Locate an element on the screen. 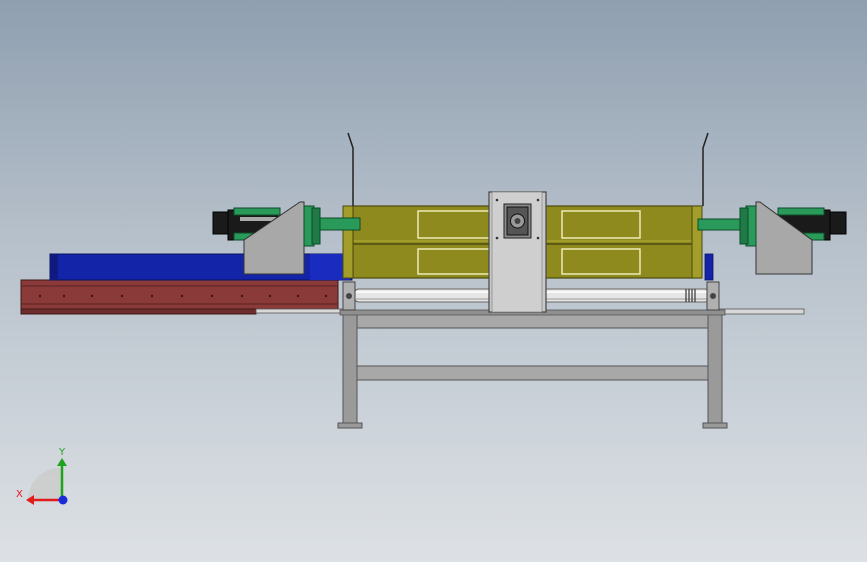 The height and width of the screenshot is (562, 867). y-arrowhead-icon is located at coordinates (62, 462).